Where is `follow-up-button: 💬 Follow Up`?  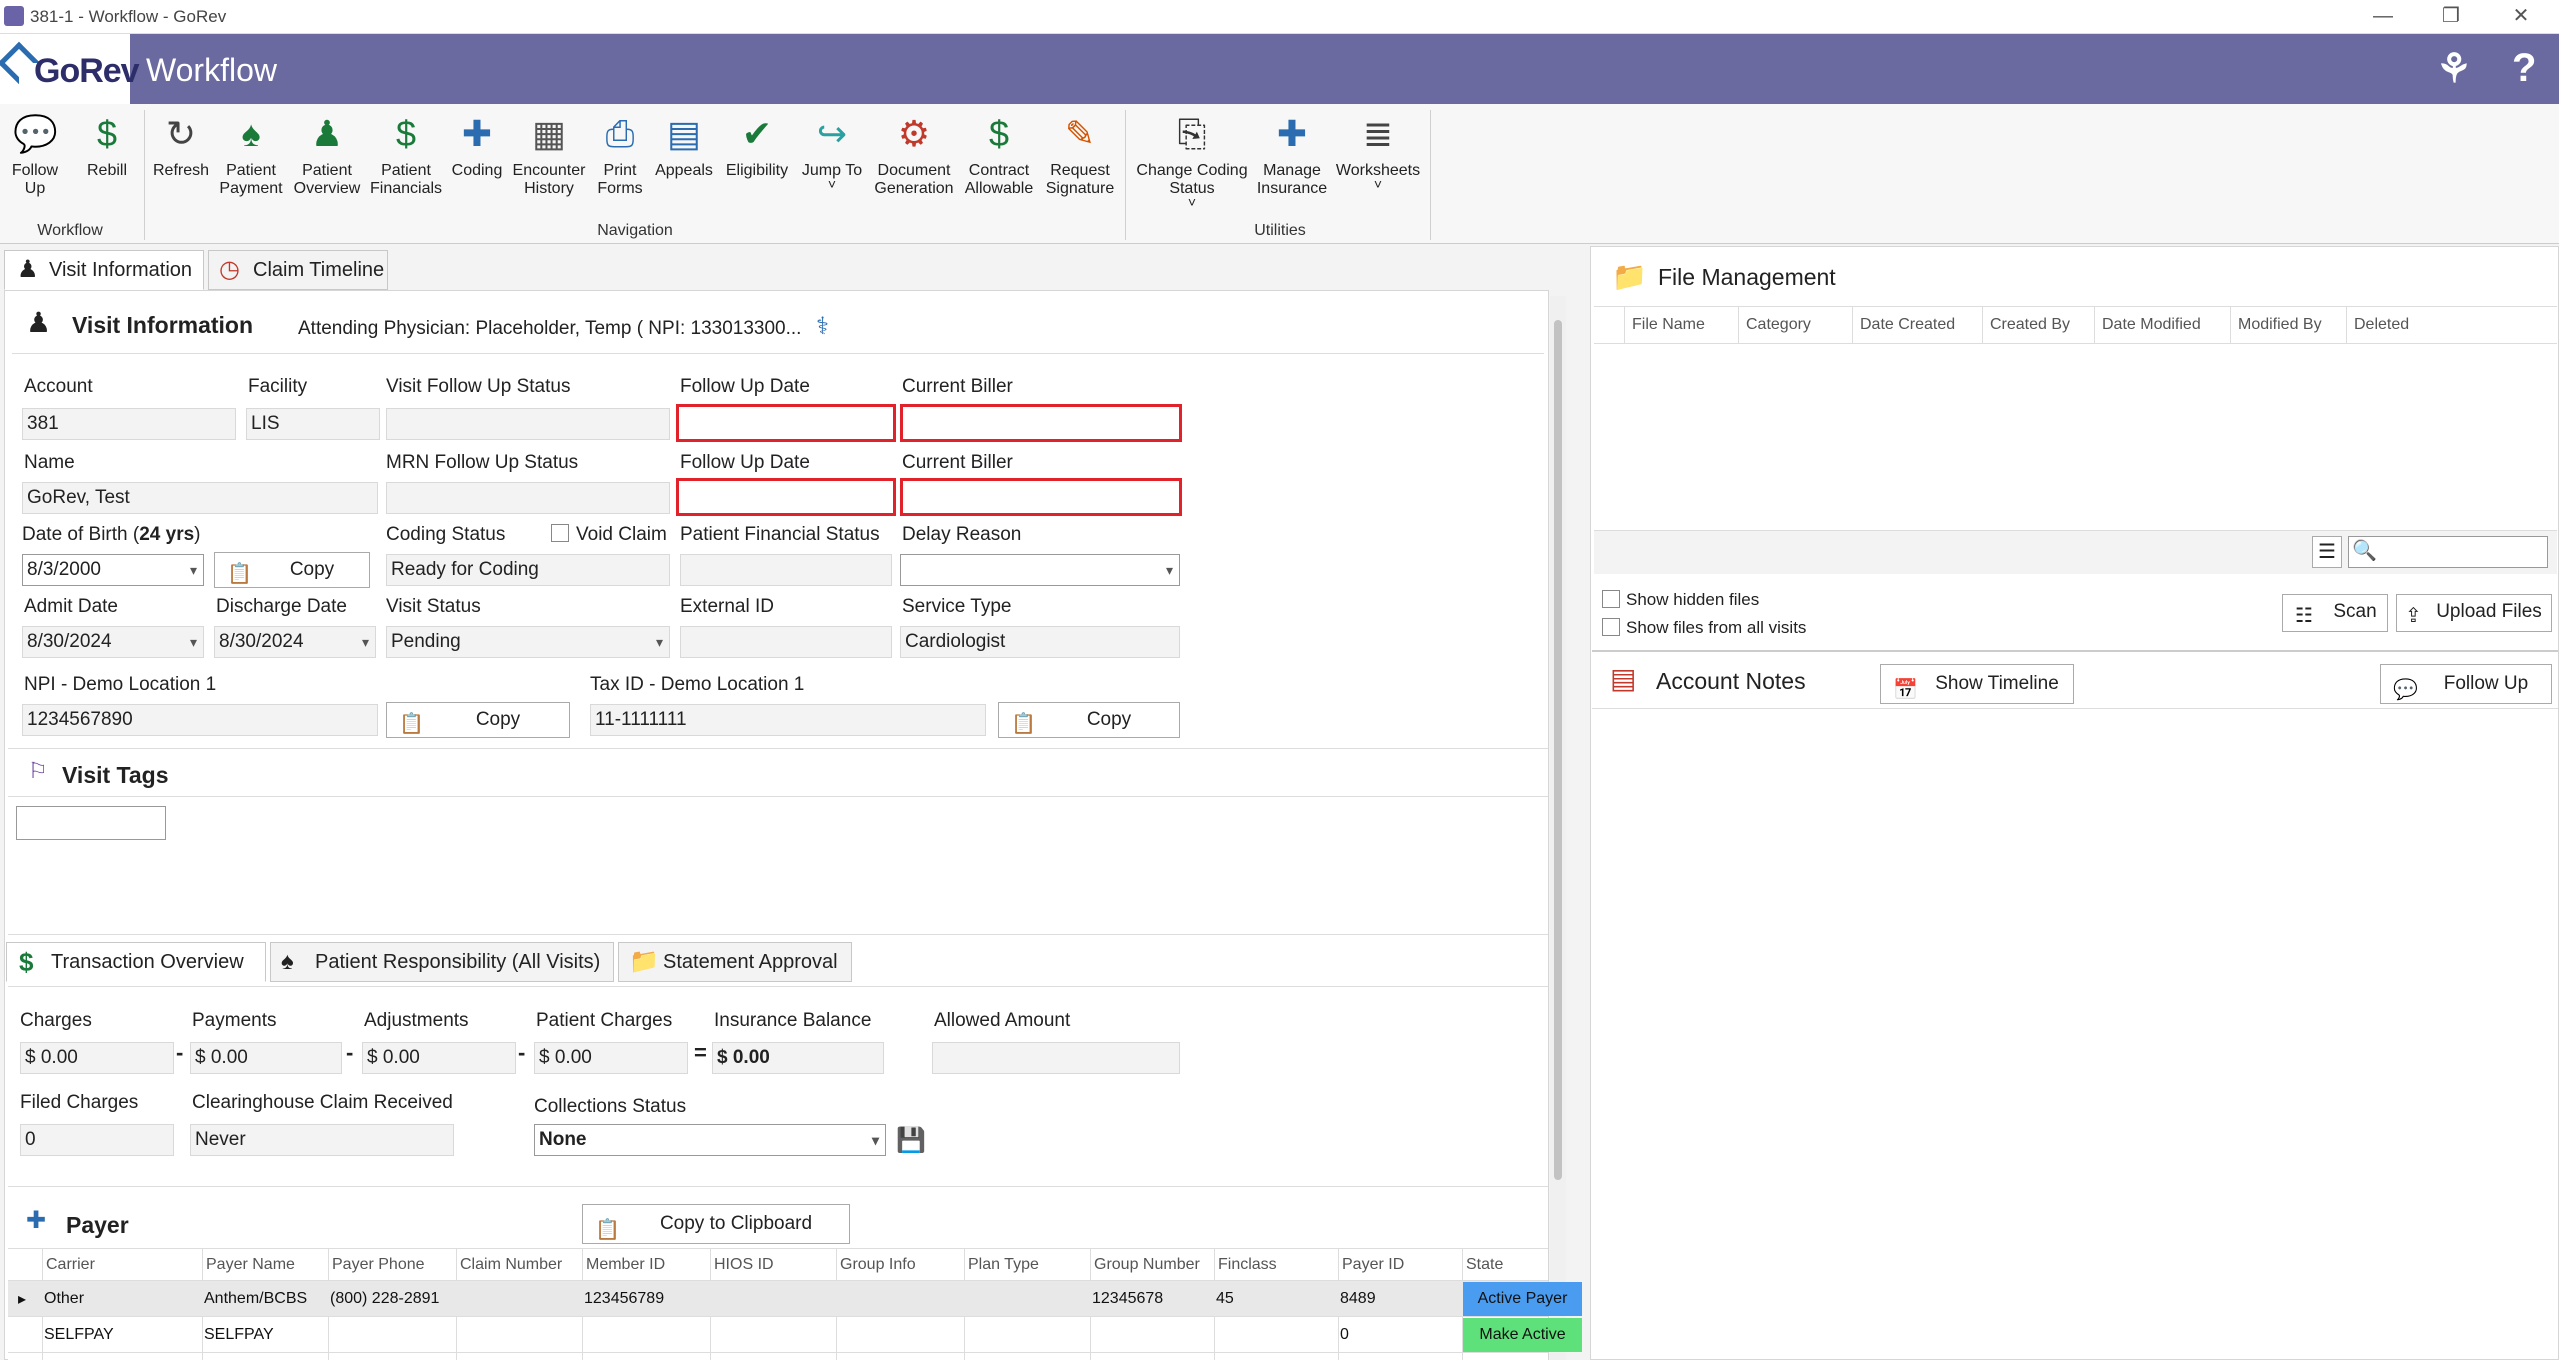 follow-up-button: 💬 Follow Up is located at coordinates (2466, 684).